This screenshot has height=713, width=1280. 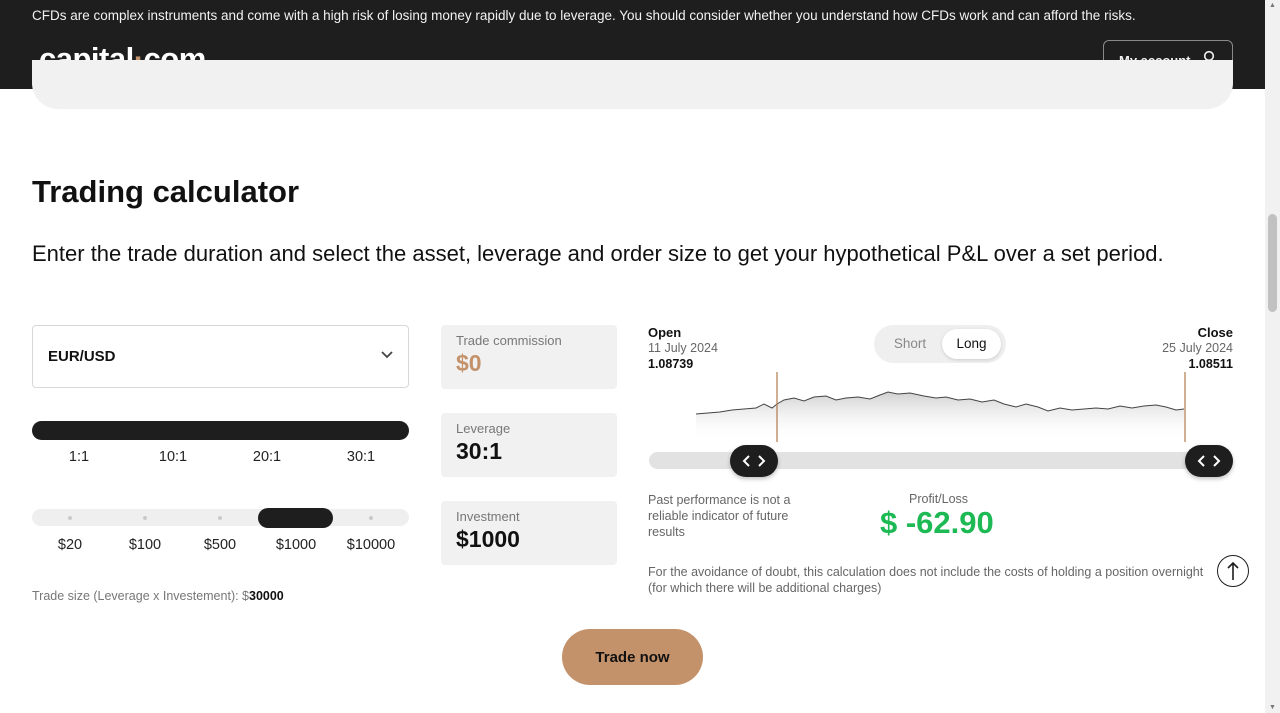 I want to click on commission-label: Trade commission, so click(x=509, y=340).